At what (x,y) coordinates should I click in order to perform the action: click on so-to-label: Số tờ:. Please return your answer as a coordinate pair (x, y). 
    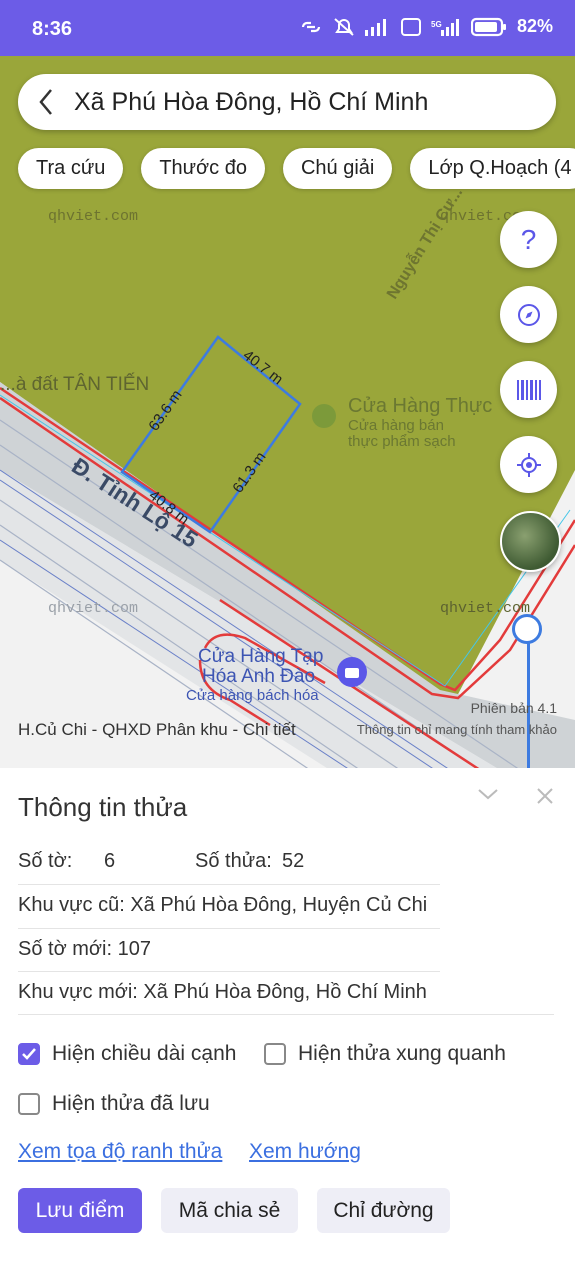
    Looking at the image, I should click on (45, 861).